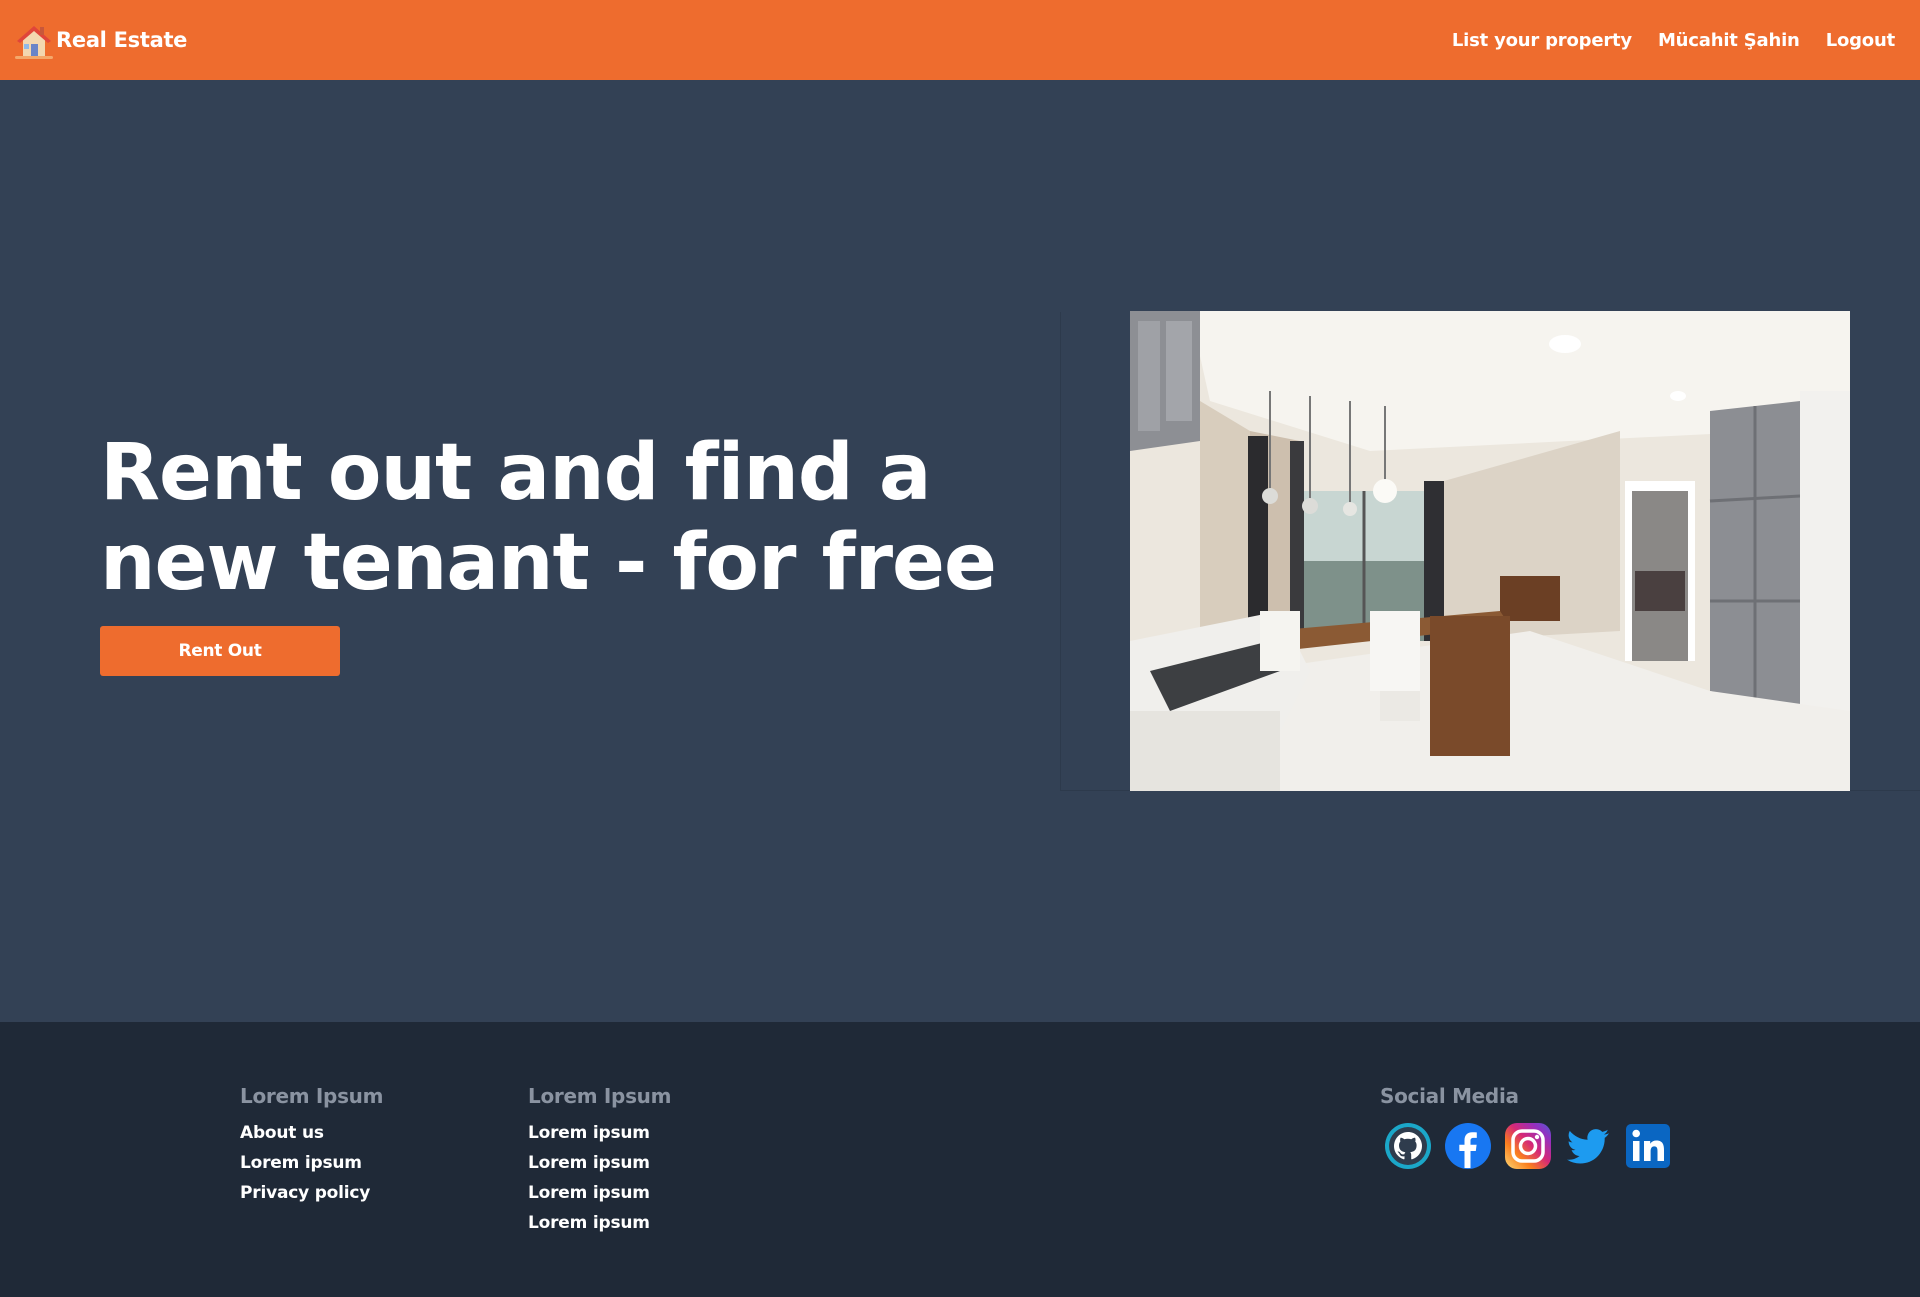 Image resolution: width=1920 pixels, height=1297 pixels. Describe the element at coordinates (311, 1193) in the screenshot. I see `footer-link-privacy-policy: Privacy policy` at that location.